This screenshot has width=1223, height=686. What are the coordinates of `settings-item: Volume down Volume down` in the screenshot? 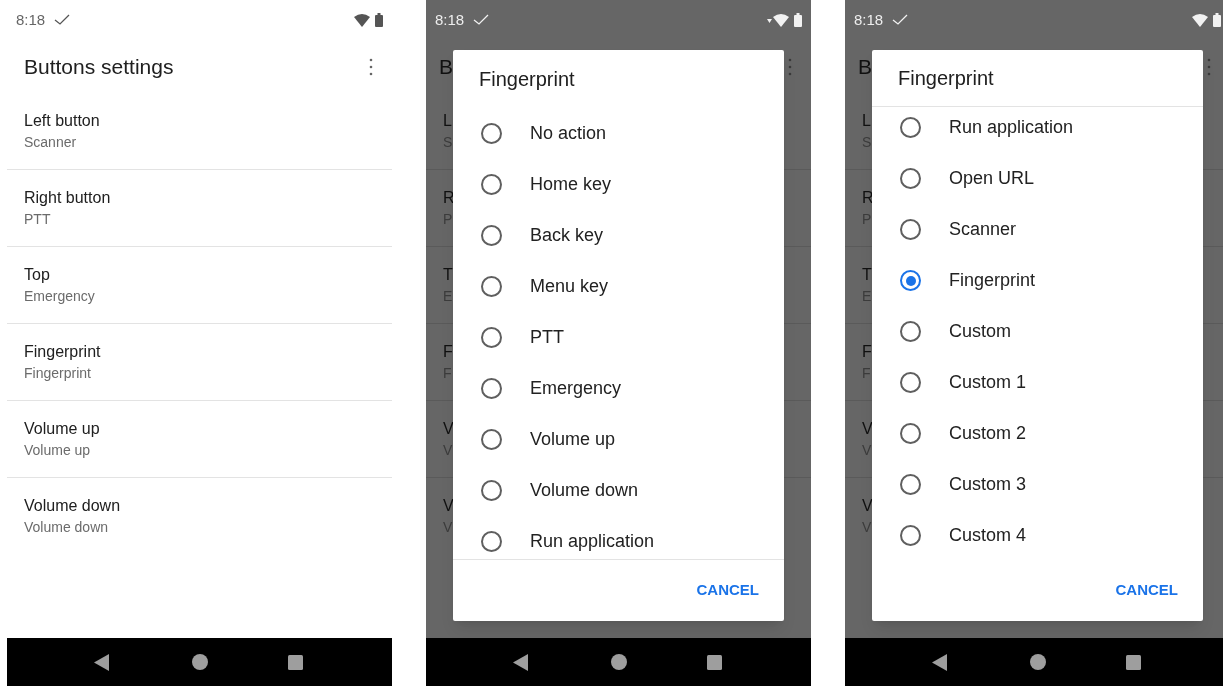 It's located at (199, 516).